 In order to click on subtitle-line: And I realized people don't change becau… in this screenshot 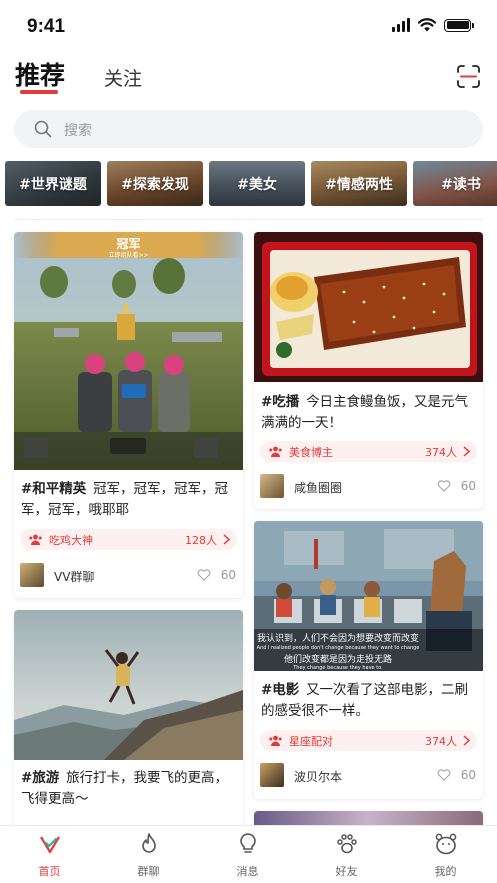, I will do `click(338, 648)`.